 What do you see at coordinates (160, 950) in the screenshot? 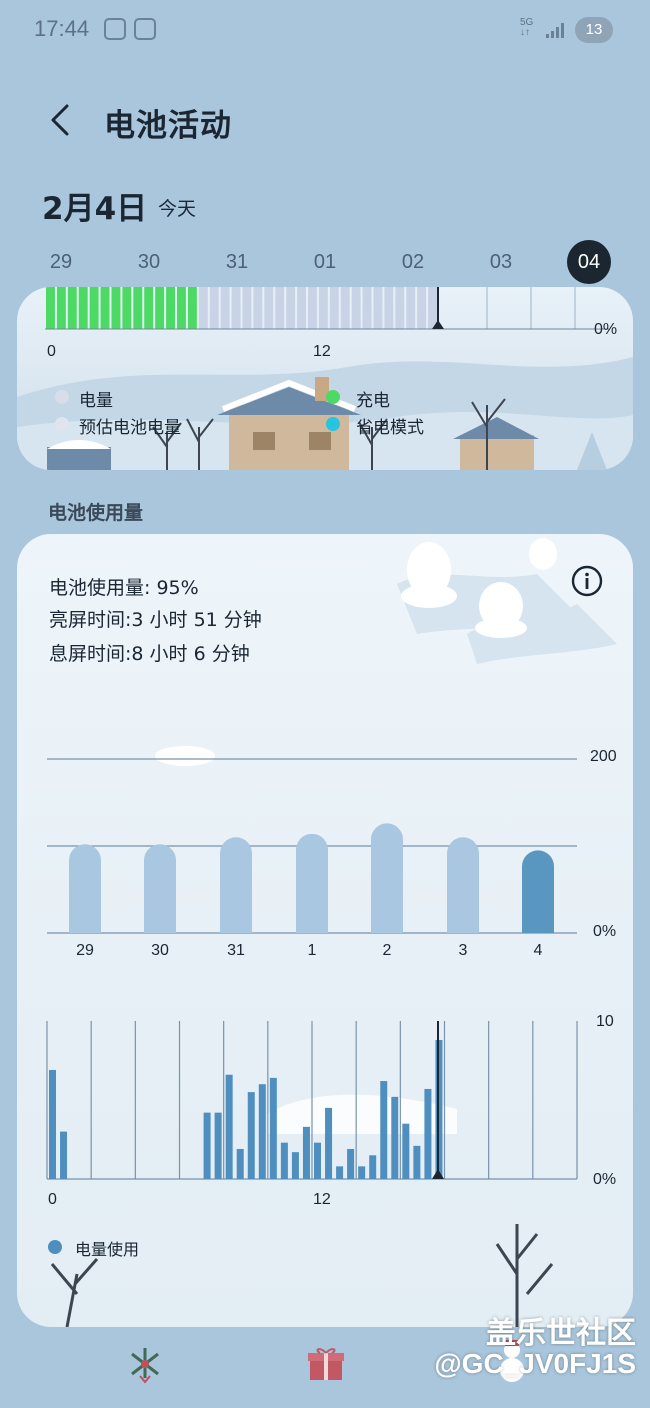
I see `daily-x-tick: 30` at bounding box center [160, 950].